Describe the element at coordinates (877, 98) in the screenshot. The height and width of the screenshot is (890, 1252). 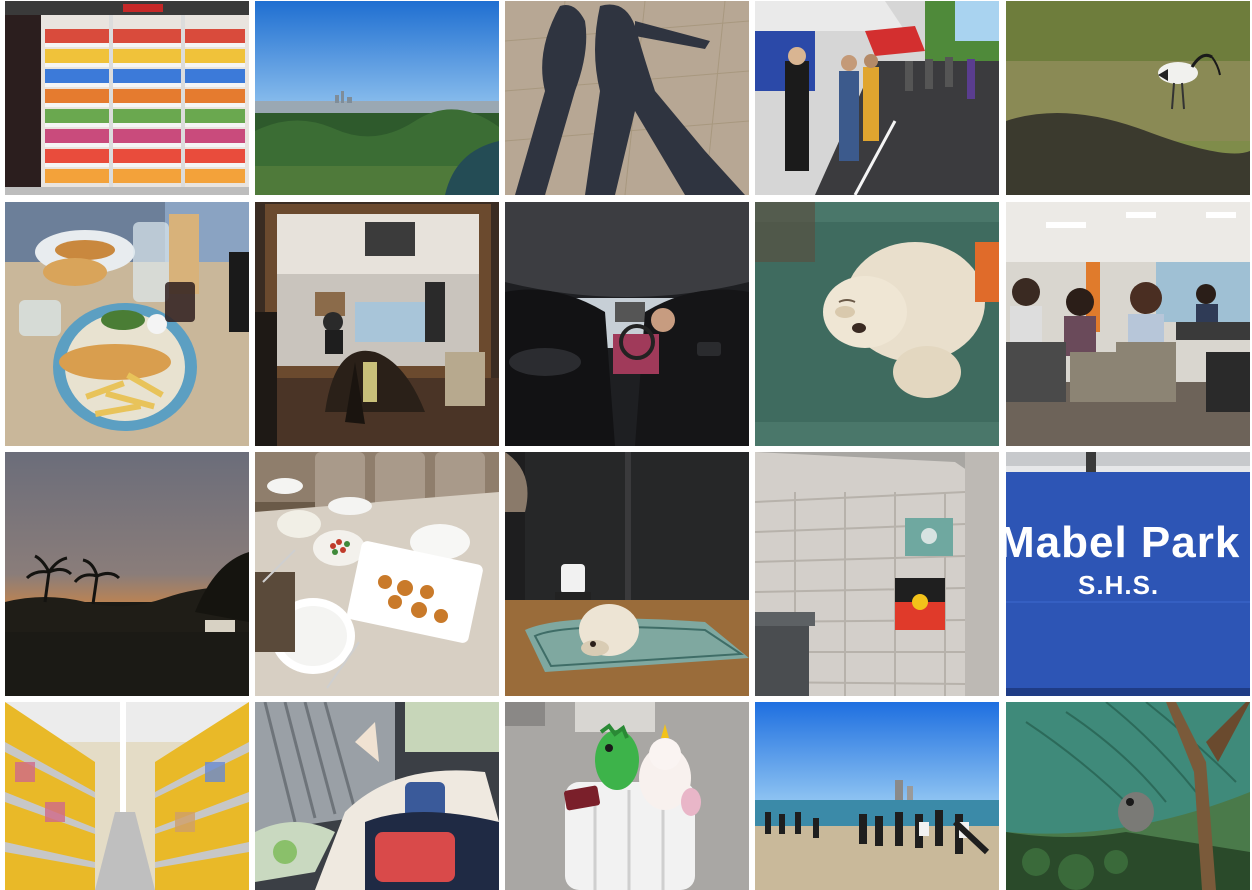
I see `photo-street-market` at that location.